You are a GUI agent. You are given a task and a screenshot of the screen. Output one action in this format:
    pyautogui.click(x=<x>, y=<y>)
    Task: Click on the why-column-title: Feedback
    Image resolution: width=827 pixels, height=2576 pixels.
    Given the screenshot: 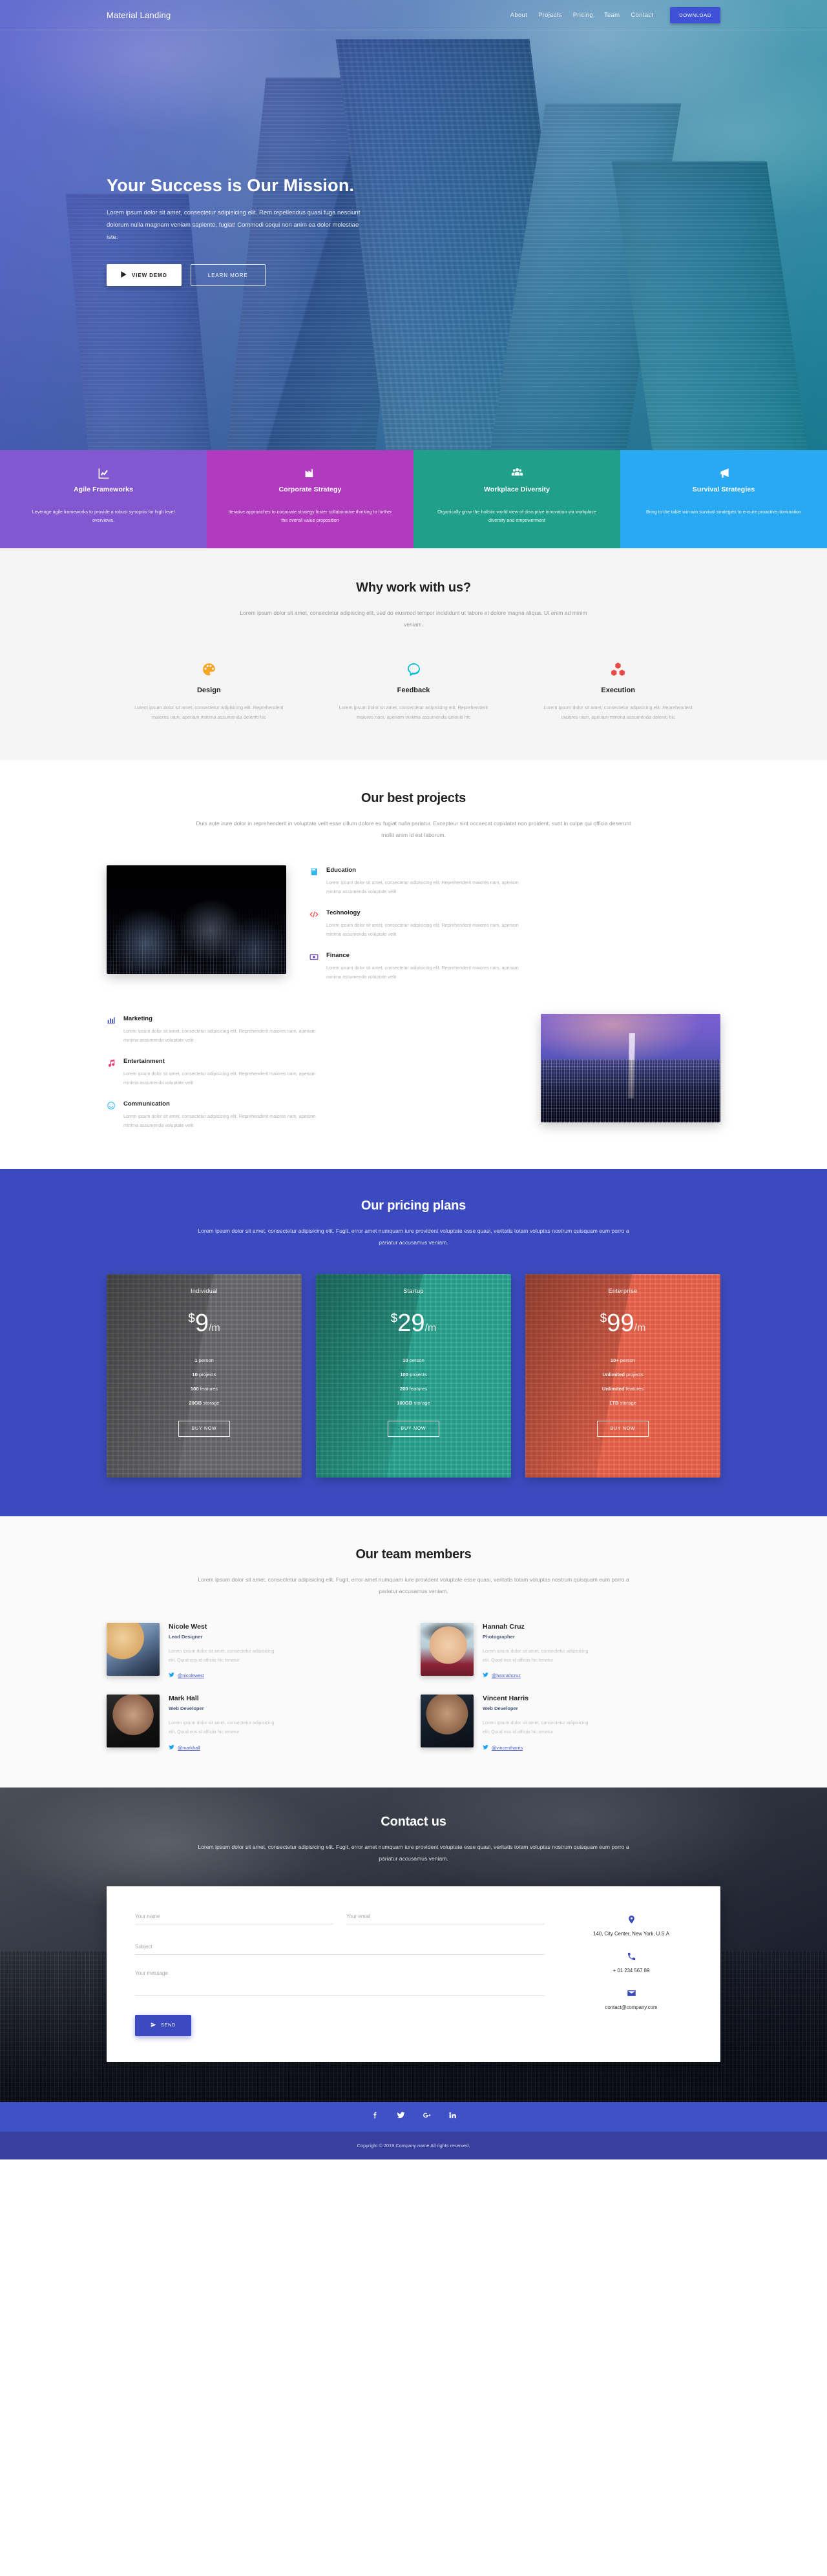 What is the action you would take?
    pyautogui.click(x=413, y=690)
    